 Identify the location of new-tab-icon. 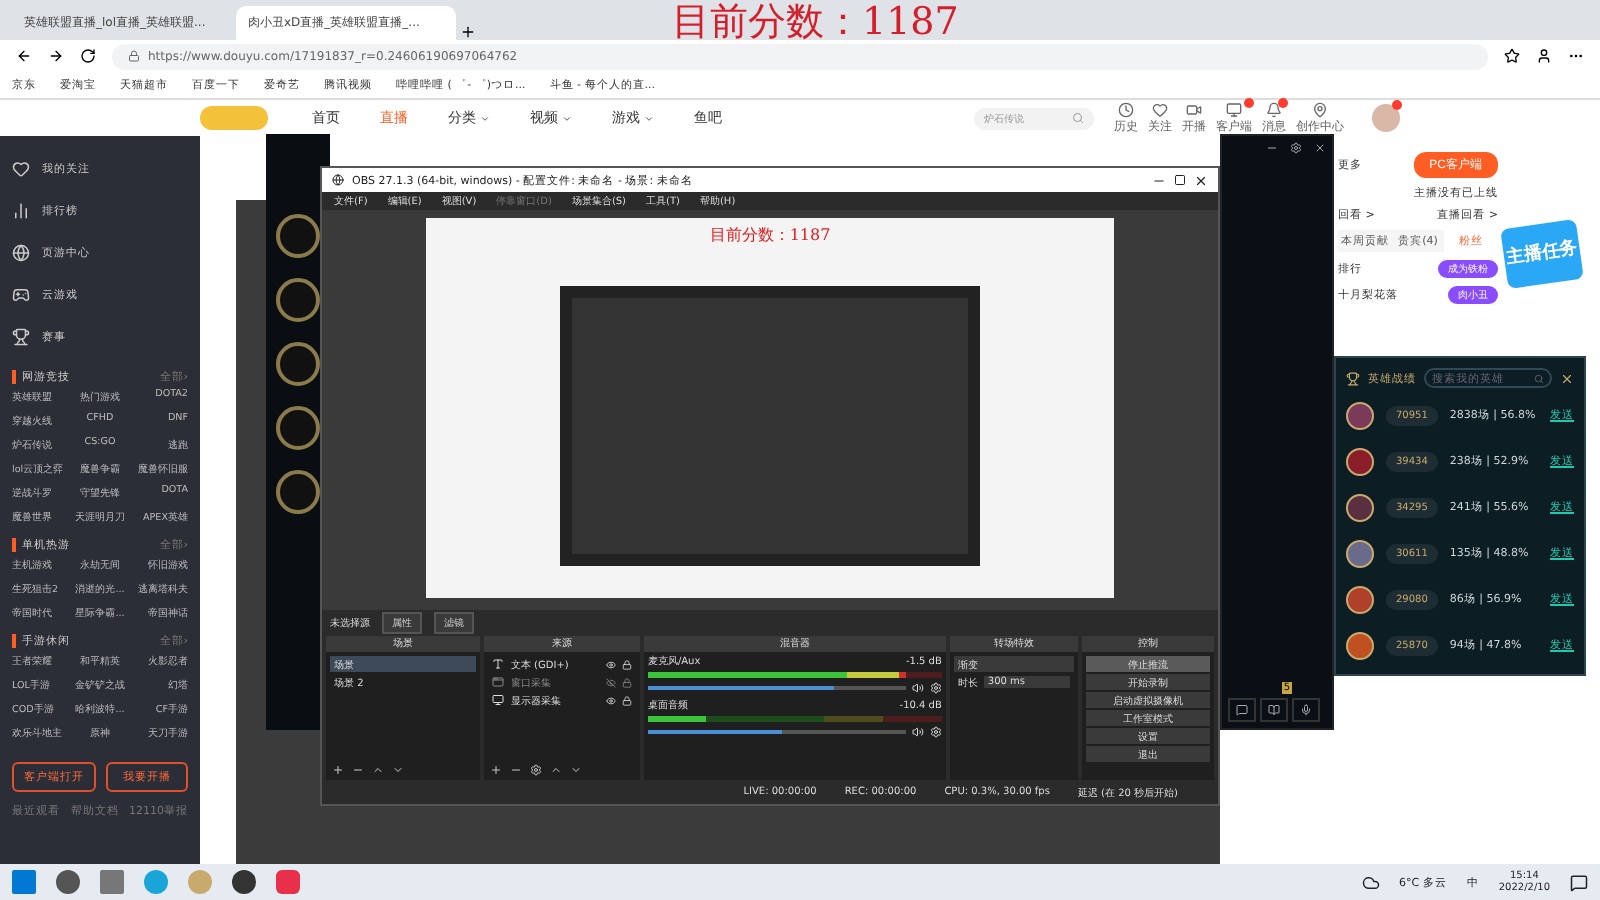
(468, 32).